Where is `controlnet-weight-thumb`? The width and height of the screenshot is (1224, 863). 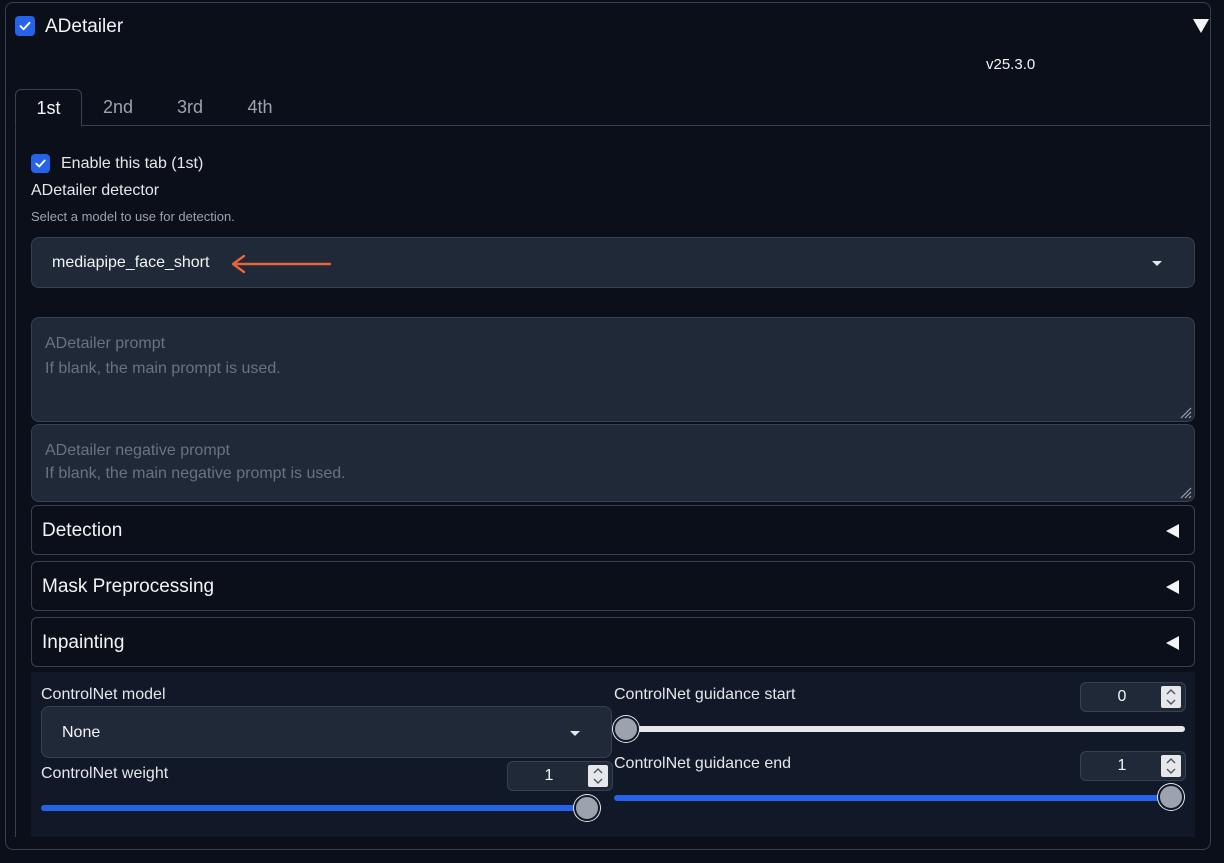 controlnet-weight-thumb is located at coordinates (587, 808).